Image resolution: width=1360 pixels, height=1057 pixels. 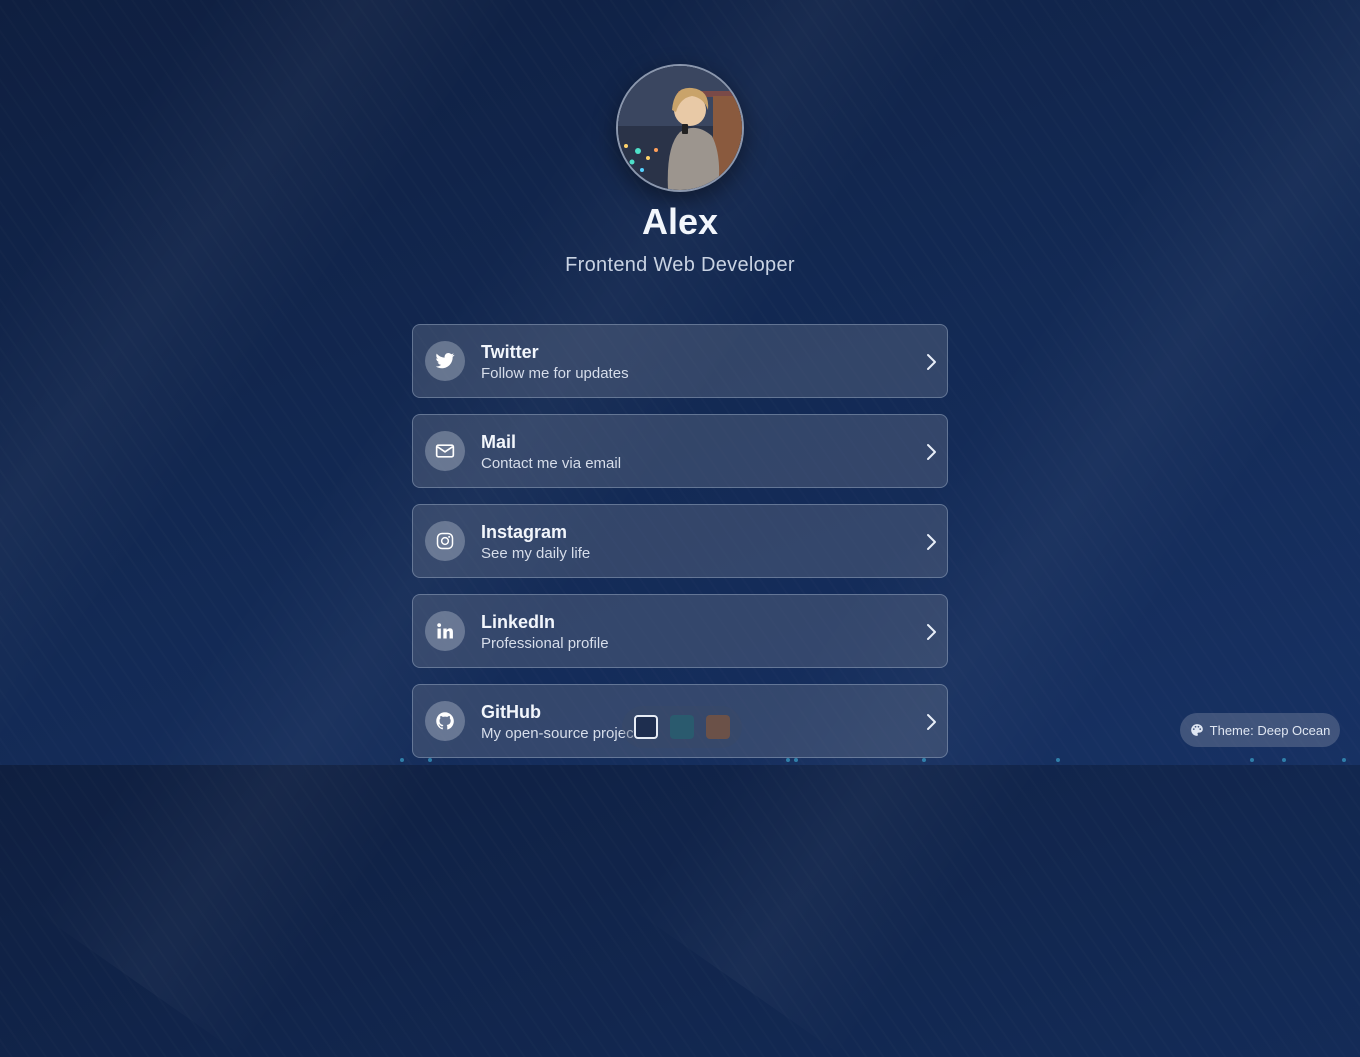 I want to click on theme-swatch-brown, so click(x=718, y=727).